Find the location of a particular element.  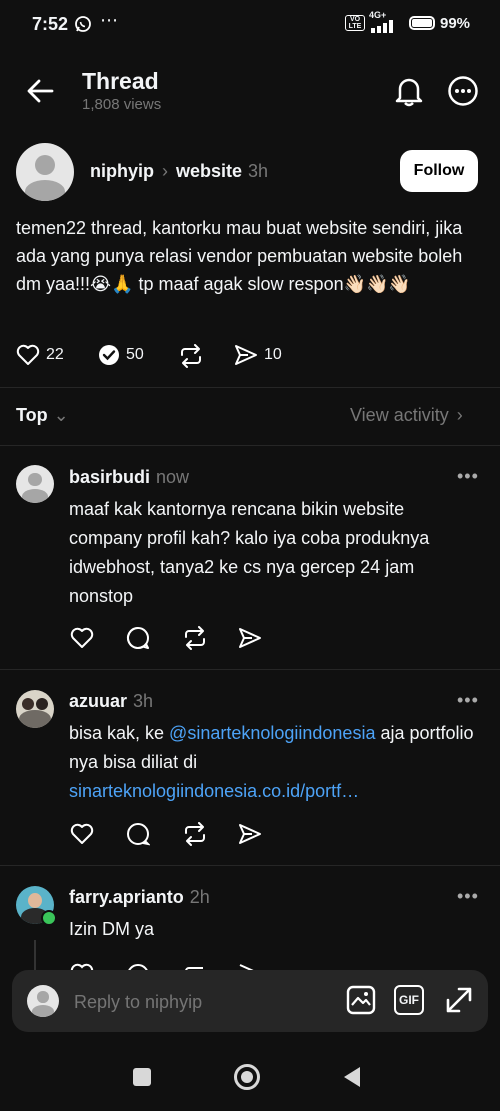

reply-input is located at coordinates (199, 1002).